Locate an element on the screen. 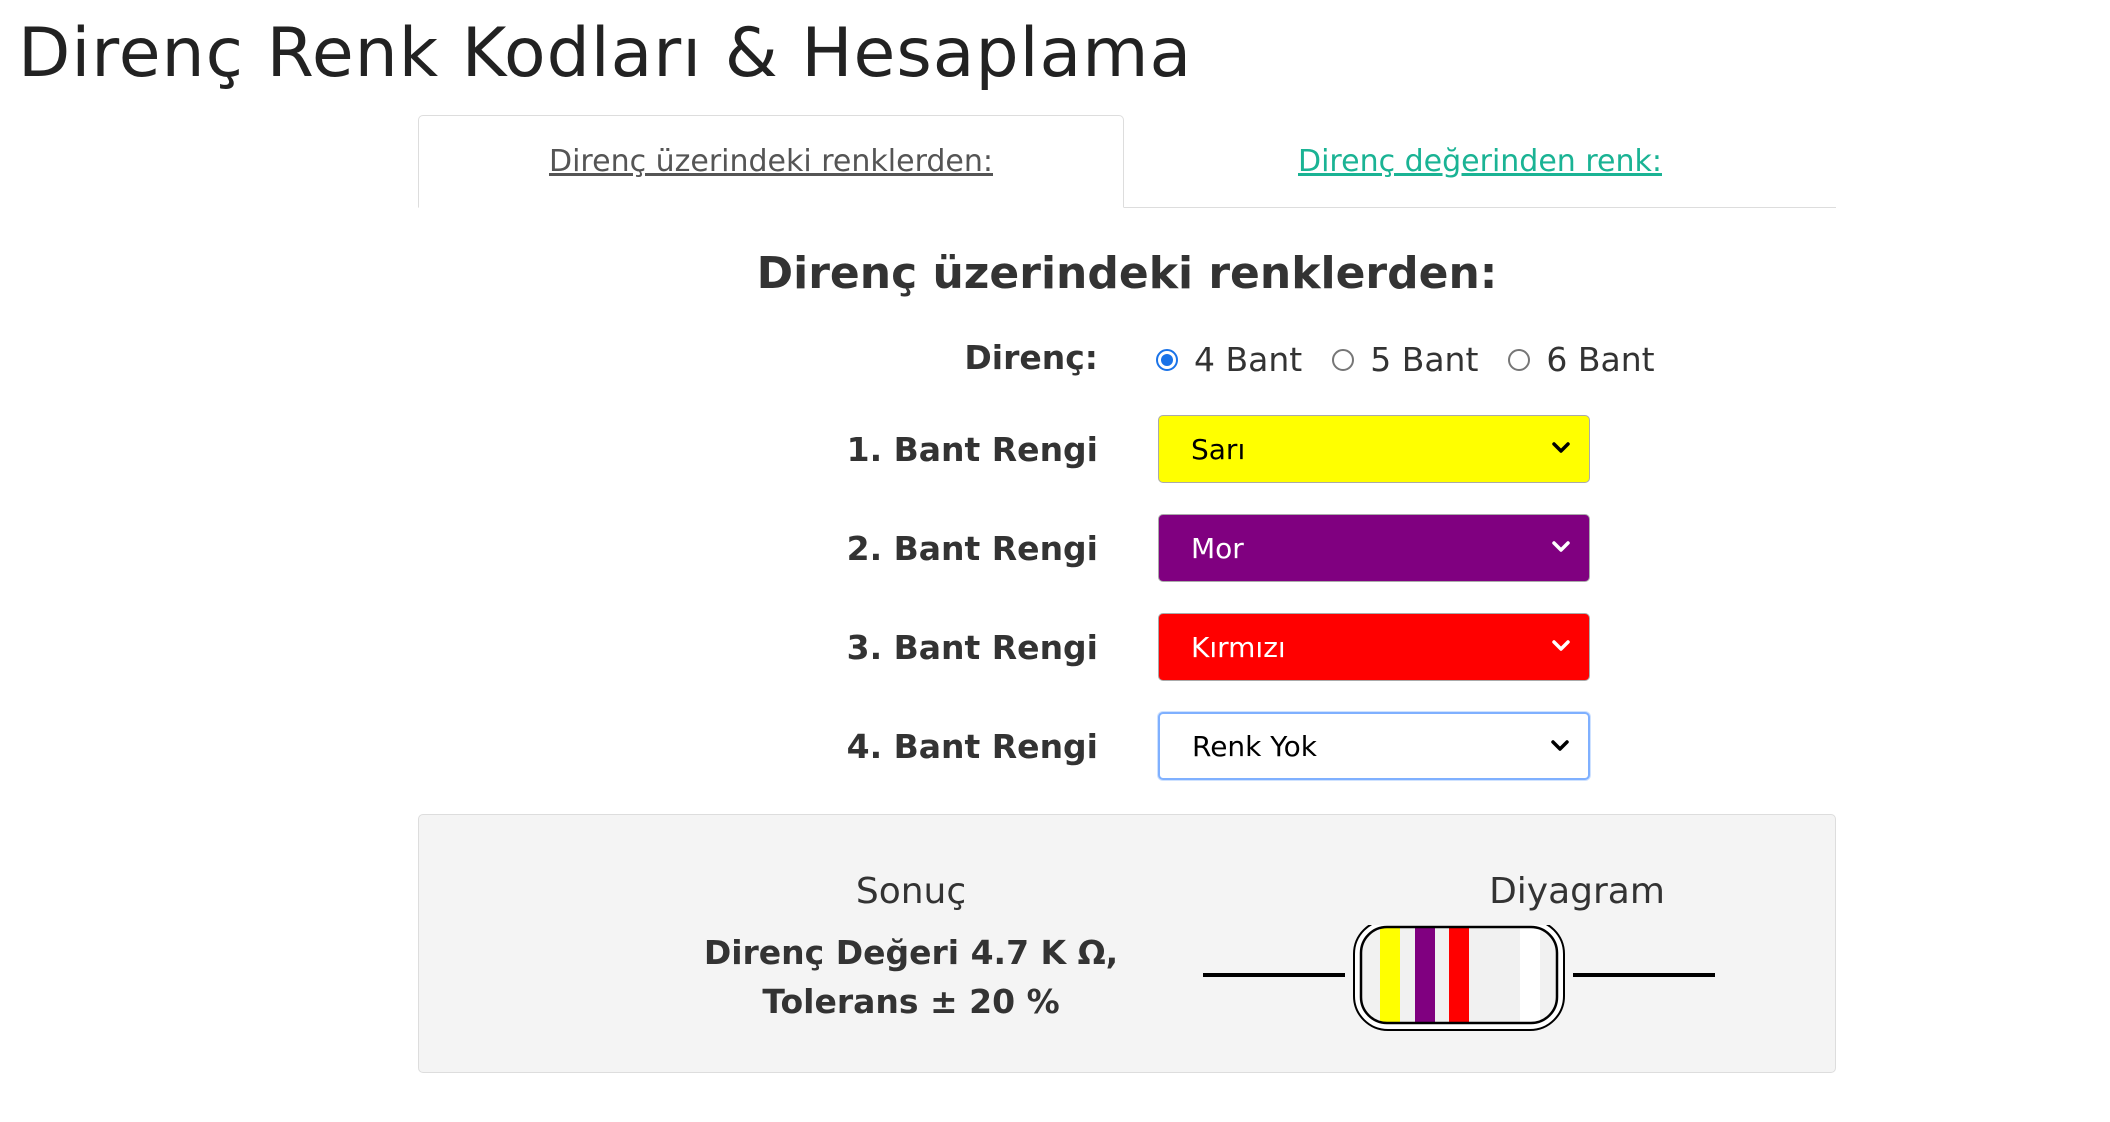  band-3-select: Kırmızı is located at coordinates (1374, 647).